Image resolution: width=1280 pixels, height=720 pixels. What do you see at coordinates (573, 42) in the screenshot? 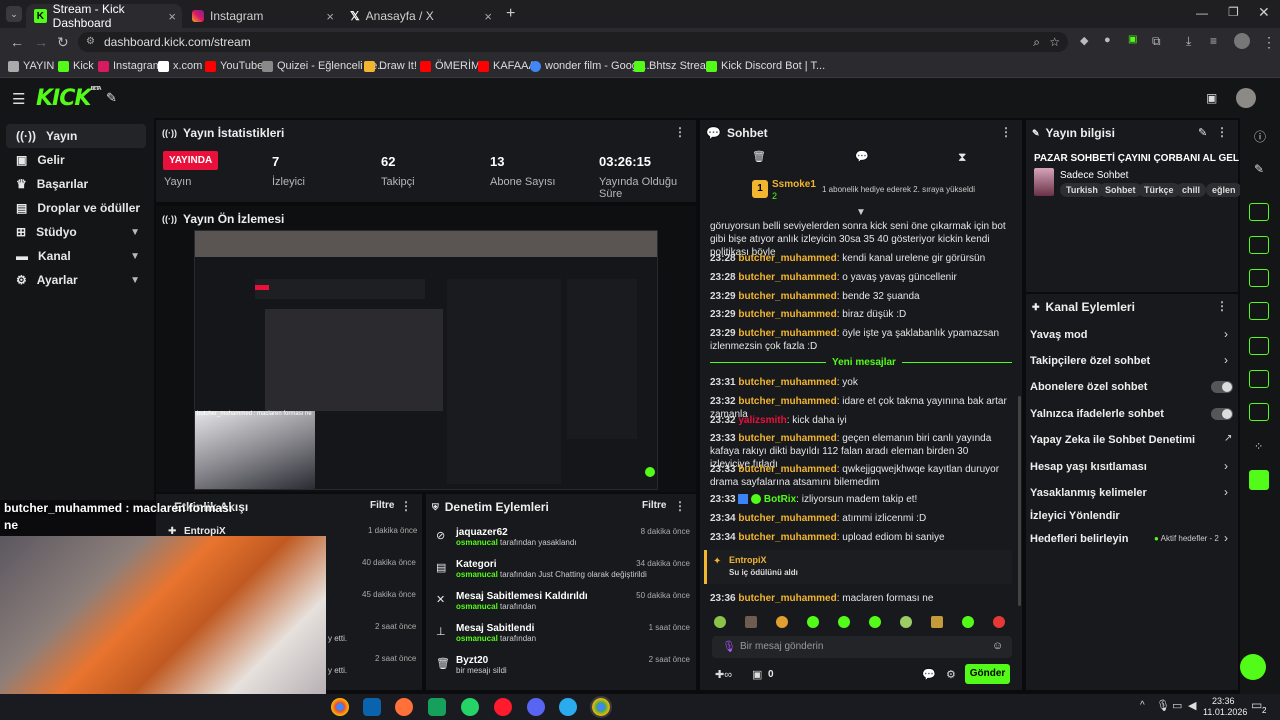
I see `url-field: ⚙ dashboard.kick.com/stream ⌕ ☆` at bounding box center [573, 42].